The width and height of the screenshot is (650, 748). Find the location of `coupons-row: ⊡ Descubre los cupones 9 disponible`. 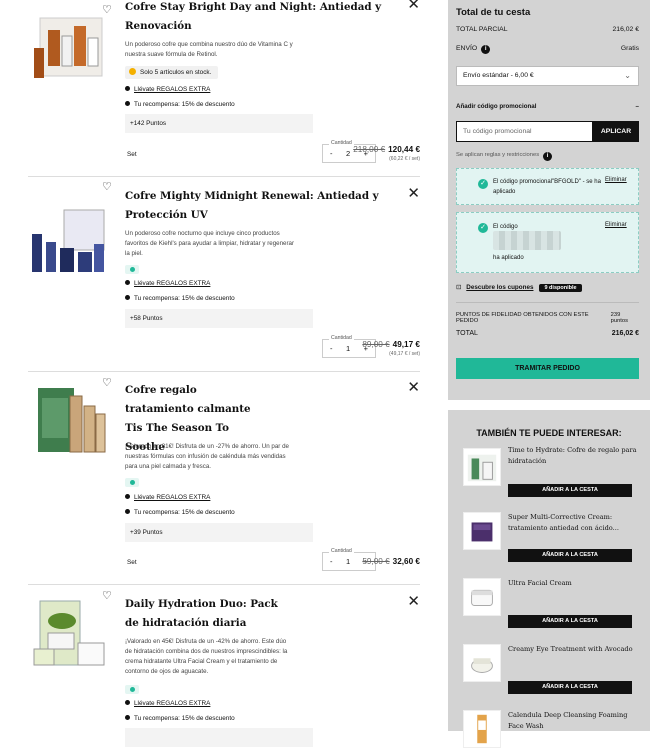

coupons-row: ⊡ Descubre los cupones 9 disponible is located at coordinates (547, 288).